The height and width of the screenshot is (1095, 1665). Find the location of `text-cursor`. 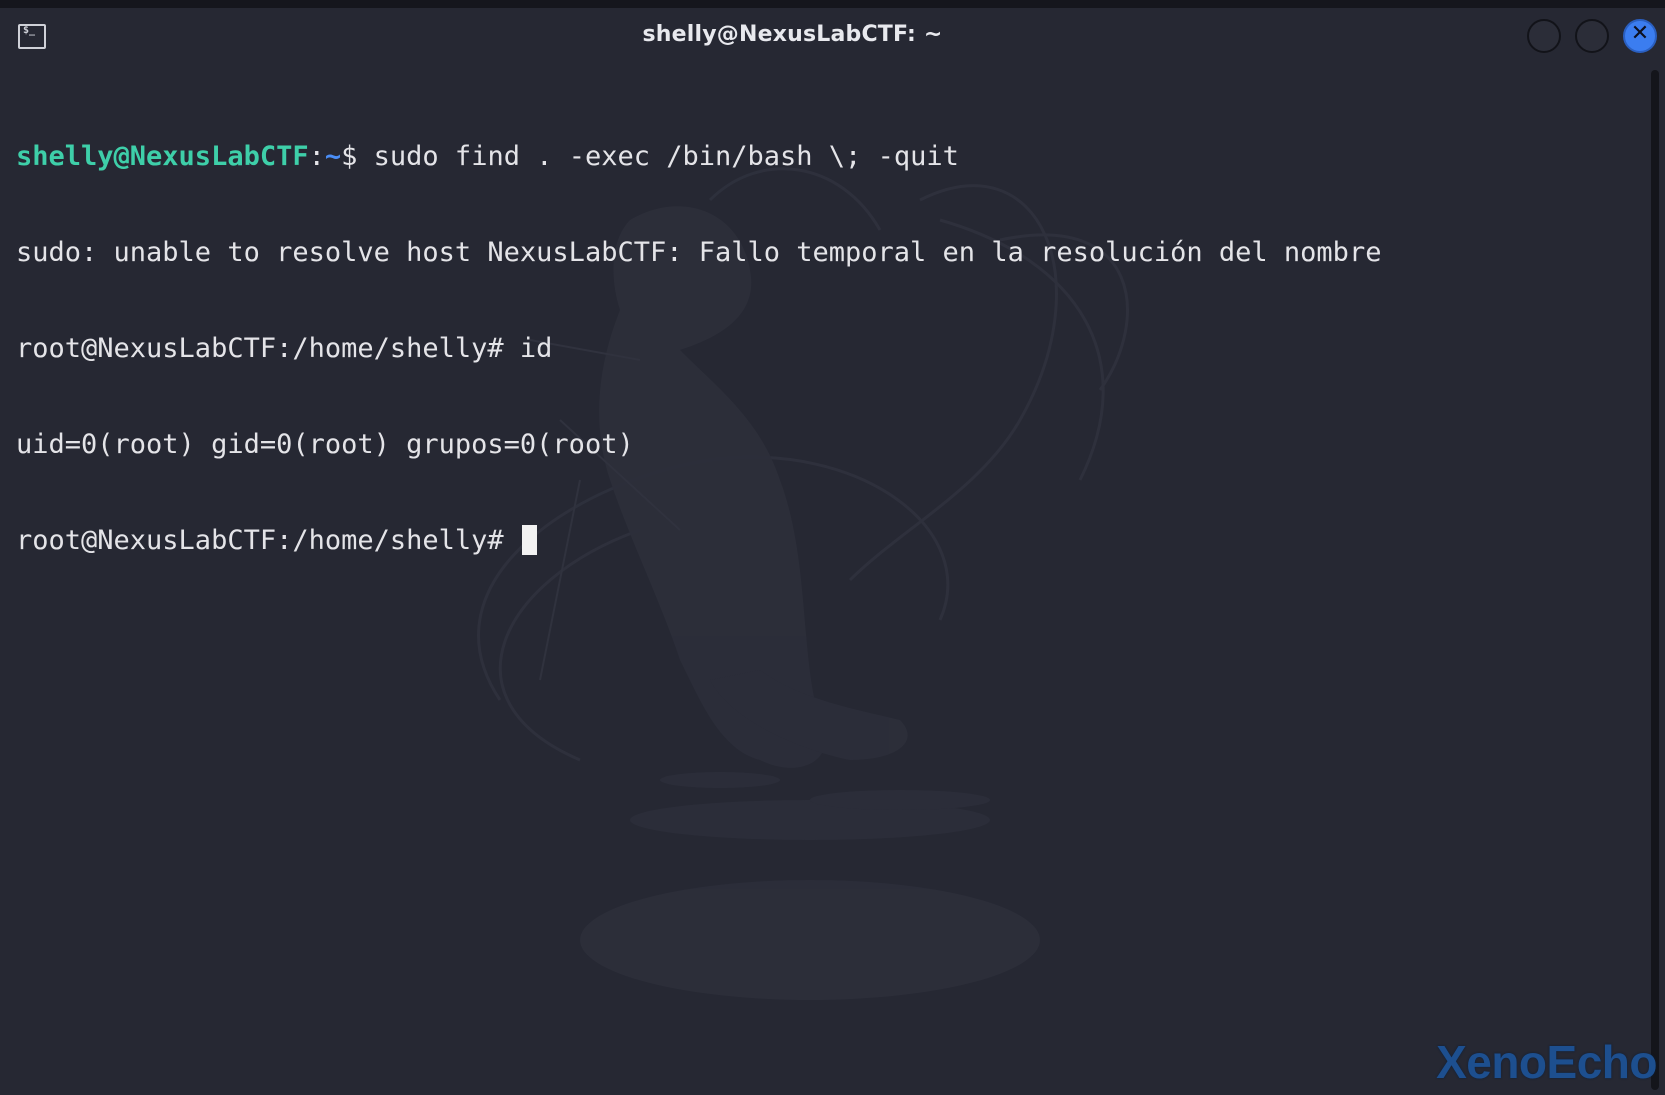

text-cursor is located at coordinates (529, 540).